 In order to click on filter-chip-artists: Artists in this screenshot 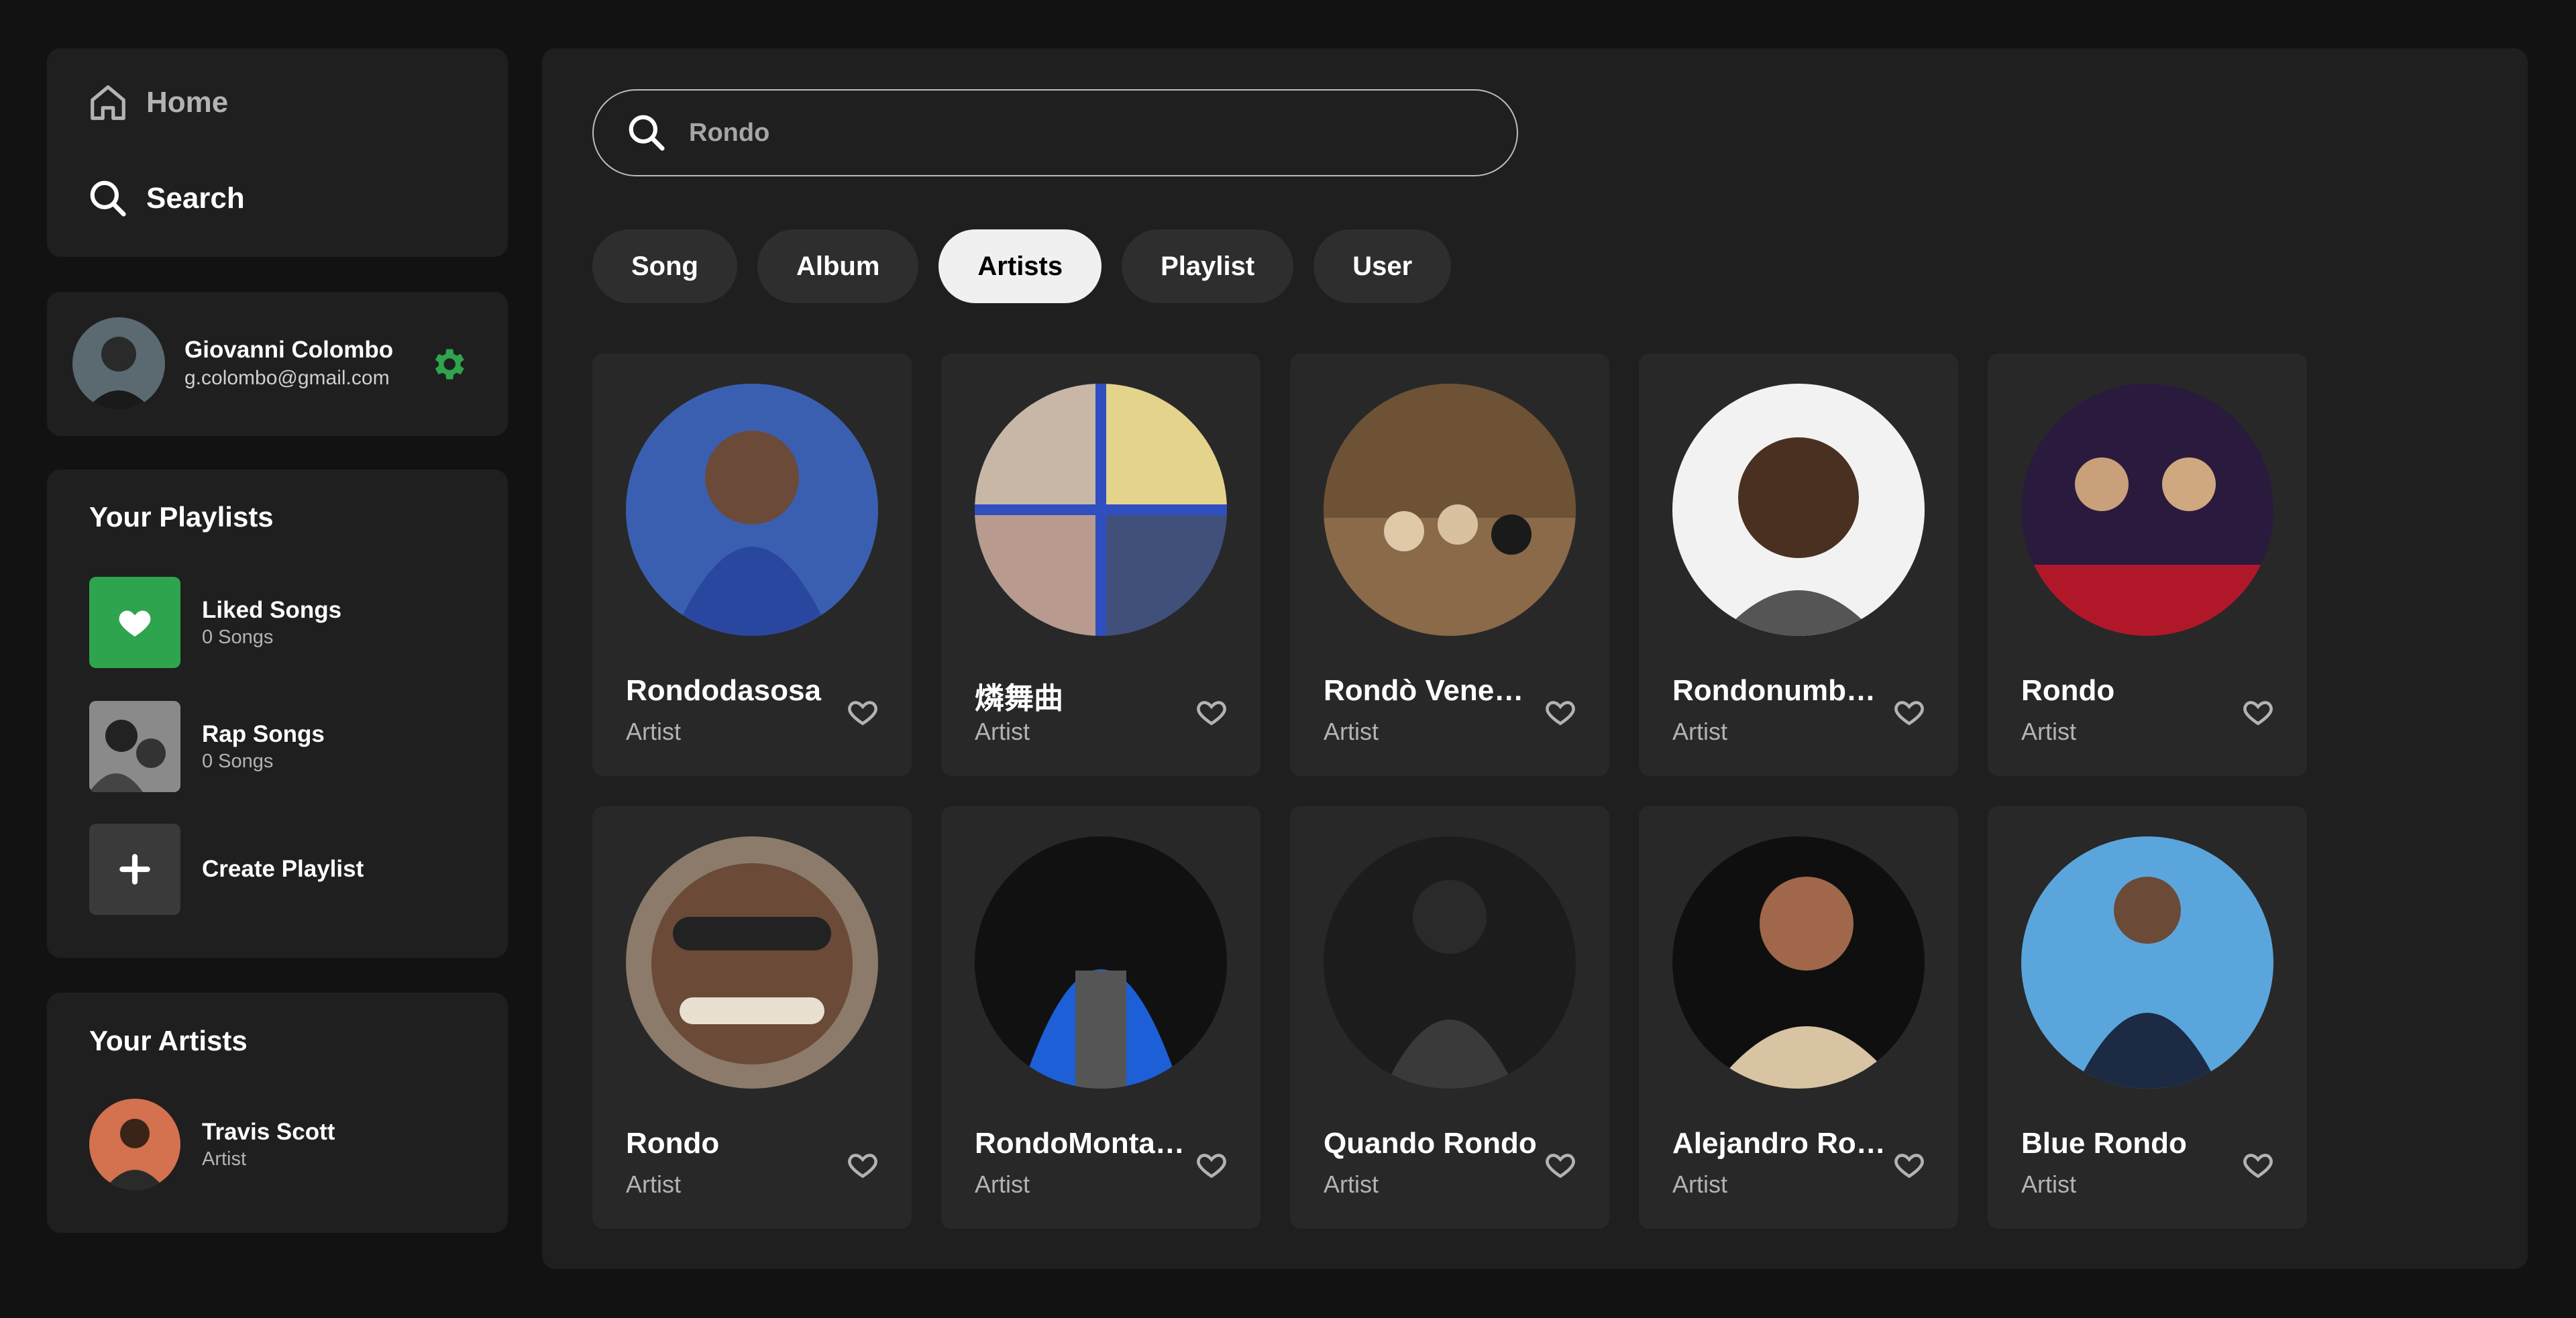, I will do `click(1020, 266)`.